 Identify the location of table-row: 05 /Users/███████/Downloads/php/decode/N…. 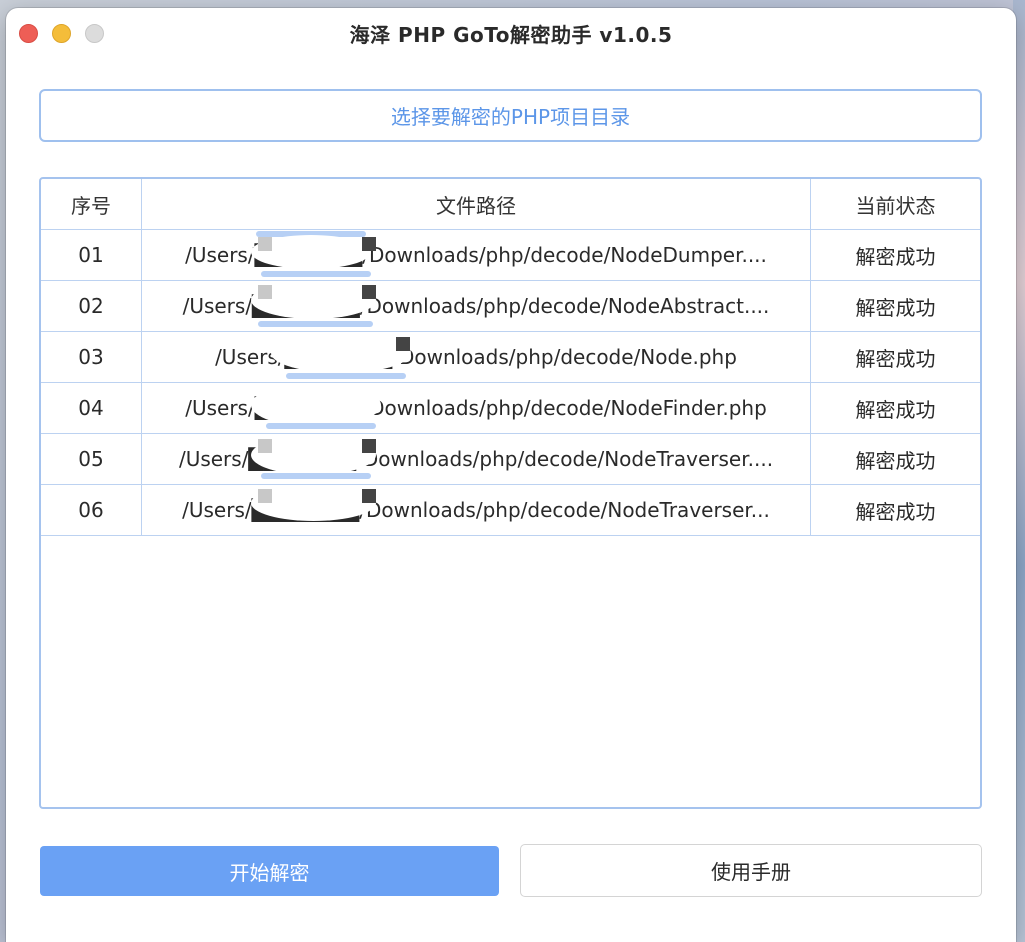
(510, 459).